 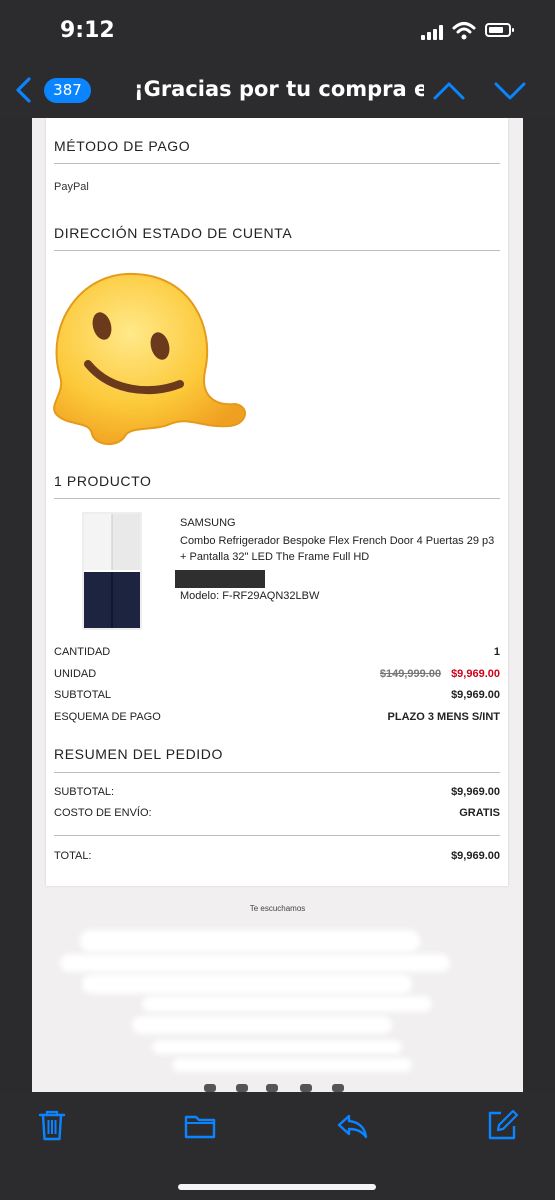 I want to click on payment-method-value: PayPal, so click(x=71, y=187).